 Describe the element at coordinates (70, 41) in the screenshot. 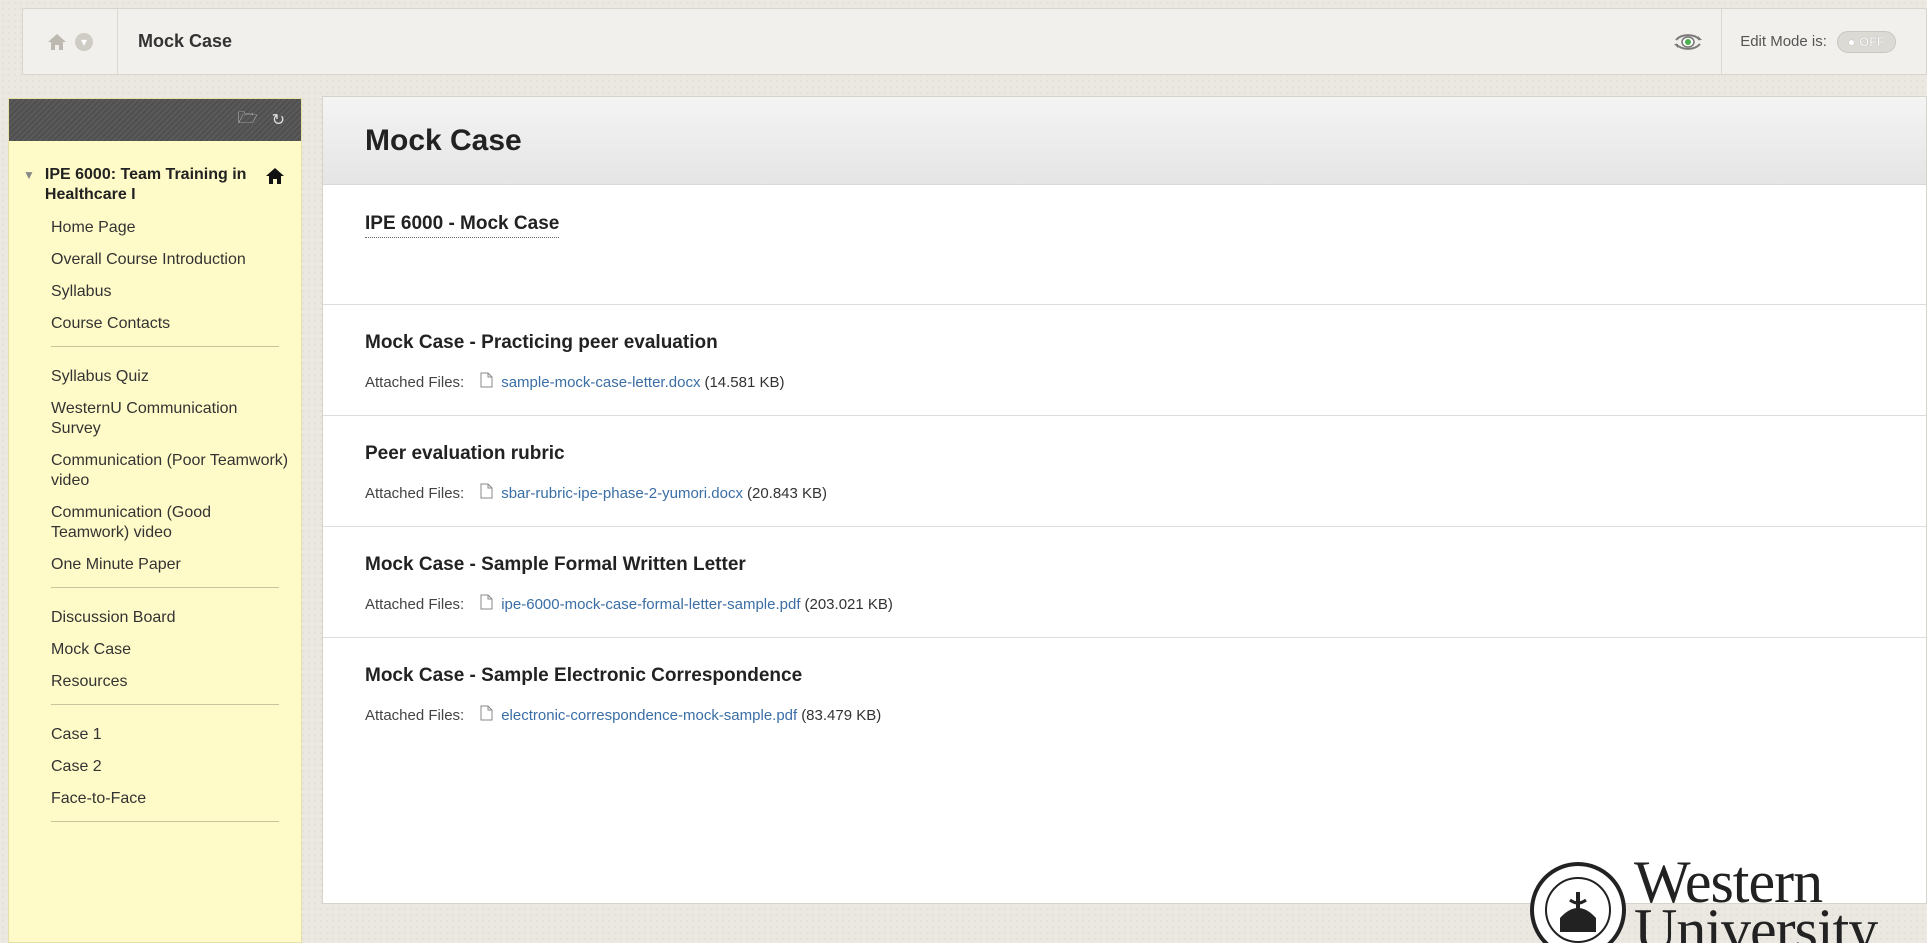

I see `breadcrumb-icons: ▾` at that location.